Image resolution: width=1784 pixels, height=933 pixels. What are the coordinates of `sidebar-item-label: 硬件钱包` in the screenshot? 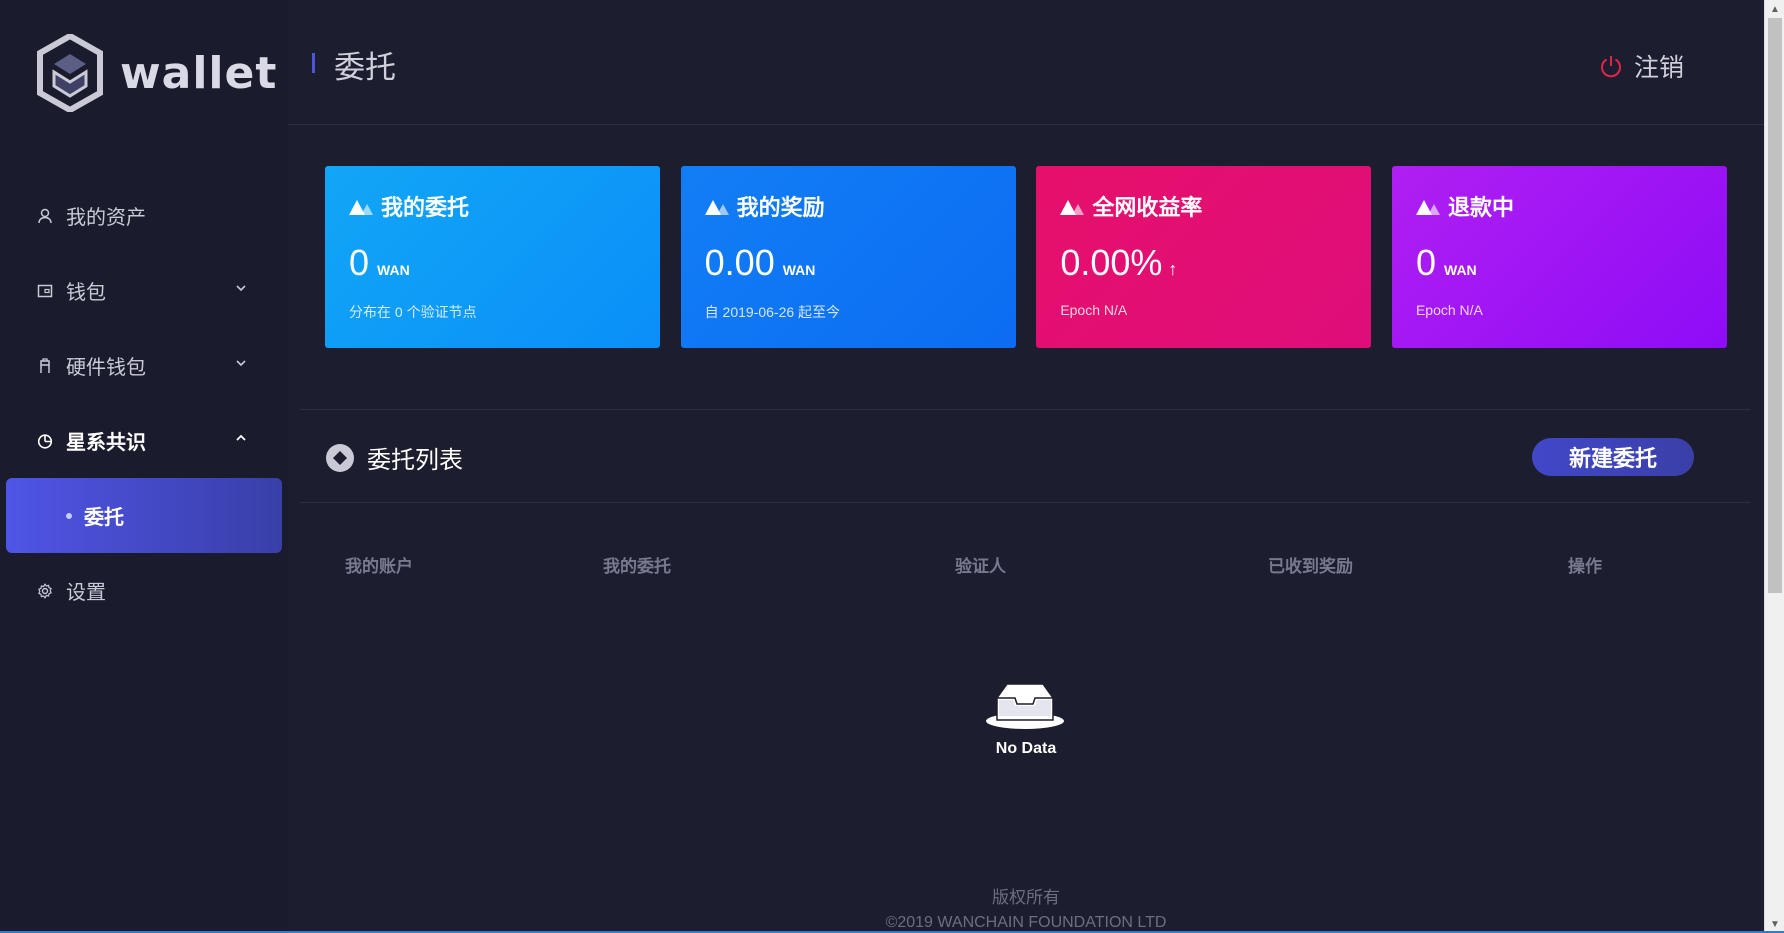 It's located at (106, 368).